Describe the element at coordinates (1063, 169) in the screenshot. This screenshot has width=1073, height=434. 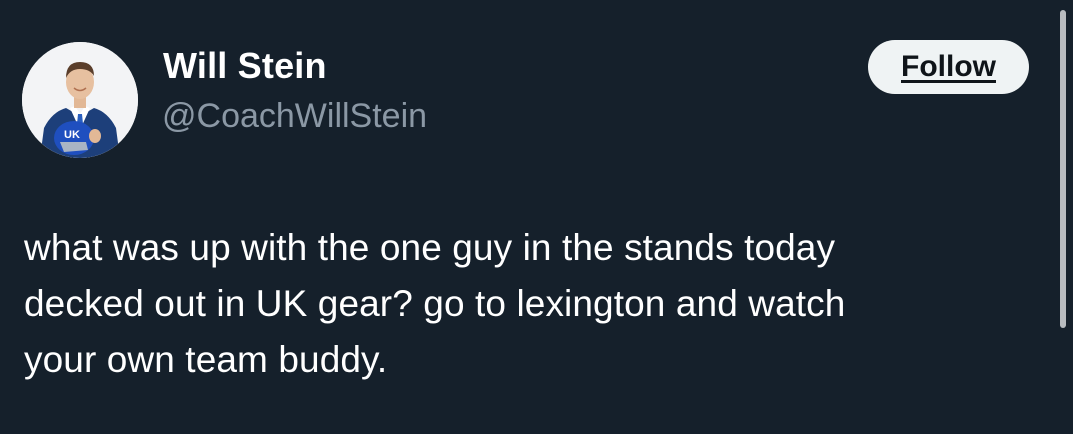
I see `scrollbar` at that location.